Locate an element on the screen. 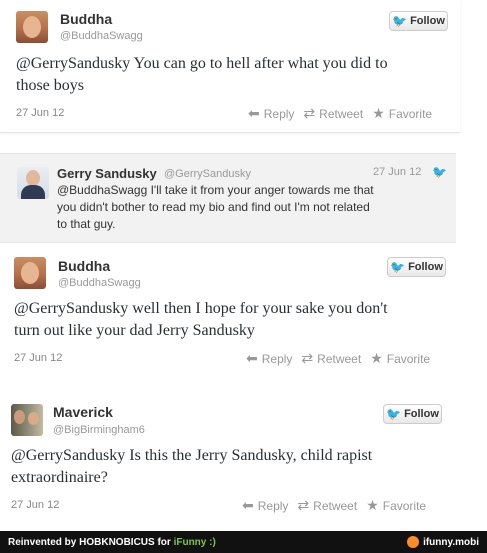 The image size is (487, 553). footer-site: ifunny.mobi is located at coordinates (443, 542).